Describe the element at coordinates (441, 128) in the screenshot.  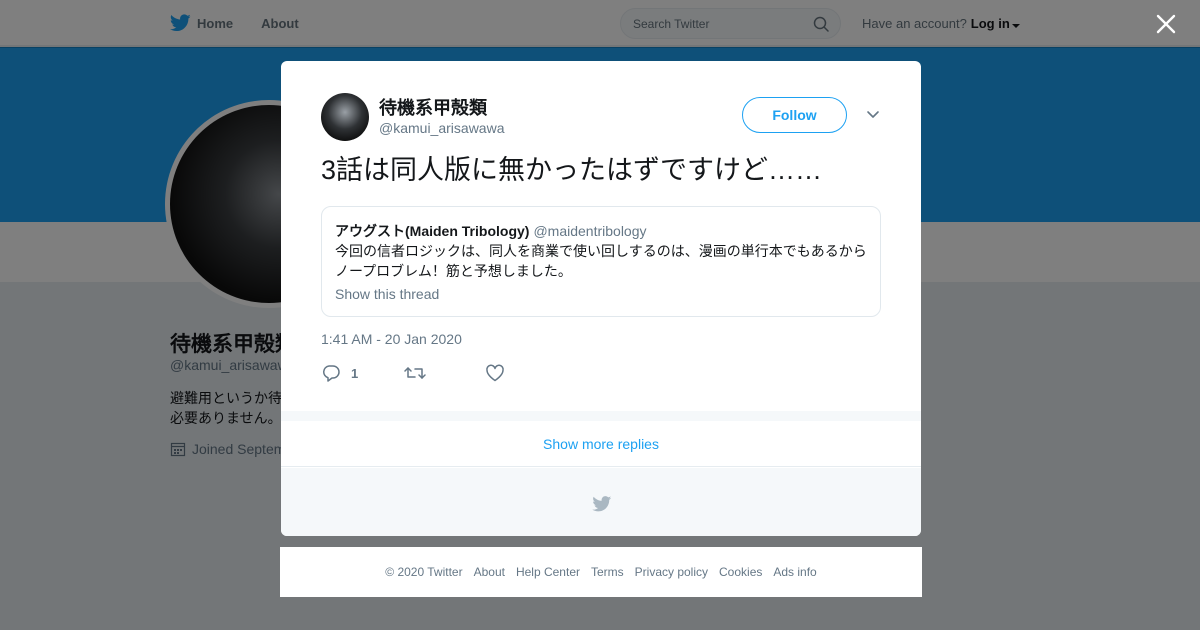
I see `tweet-username: @kamui_arisawawa` at that location.